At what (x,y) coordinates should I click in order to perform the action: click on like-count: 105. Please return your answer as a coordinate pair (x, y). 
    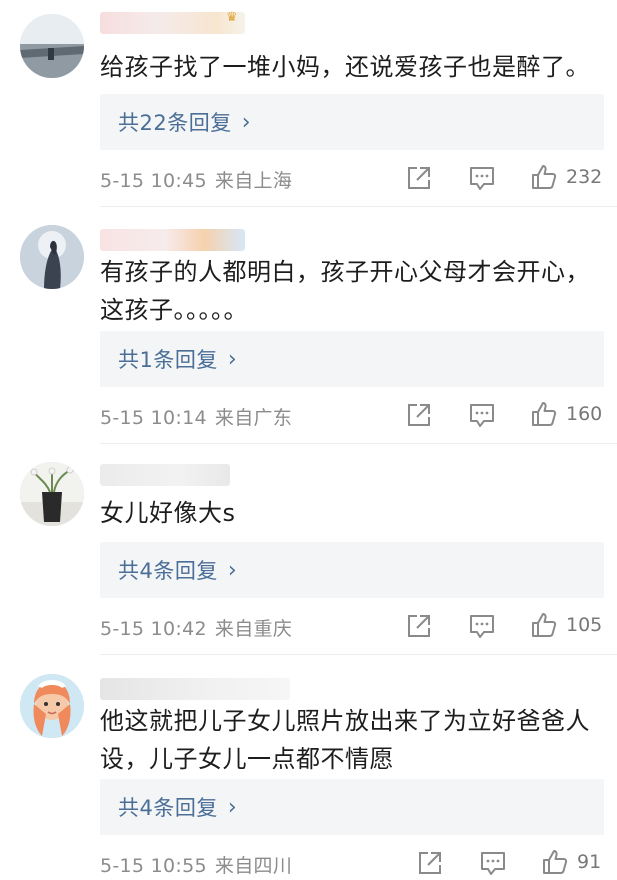
    Looking at the image, I should click on (584, 625).